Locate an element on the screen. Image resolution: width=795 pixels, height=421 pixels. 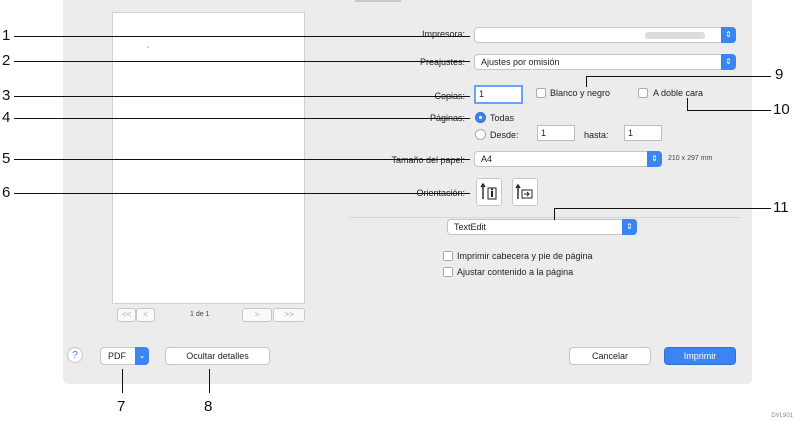
header-footer-checkbox is located at coordinates (448, 256).